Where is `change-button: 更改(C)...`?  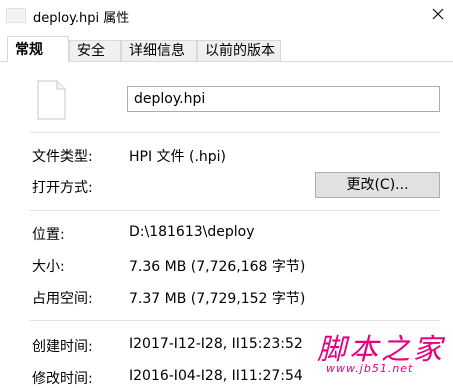
change-button: 更改(C)... is located at coordinates (377, 185).